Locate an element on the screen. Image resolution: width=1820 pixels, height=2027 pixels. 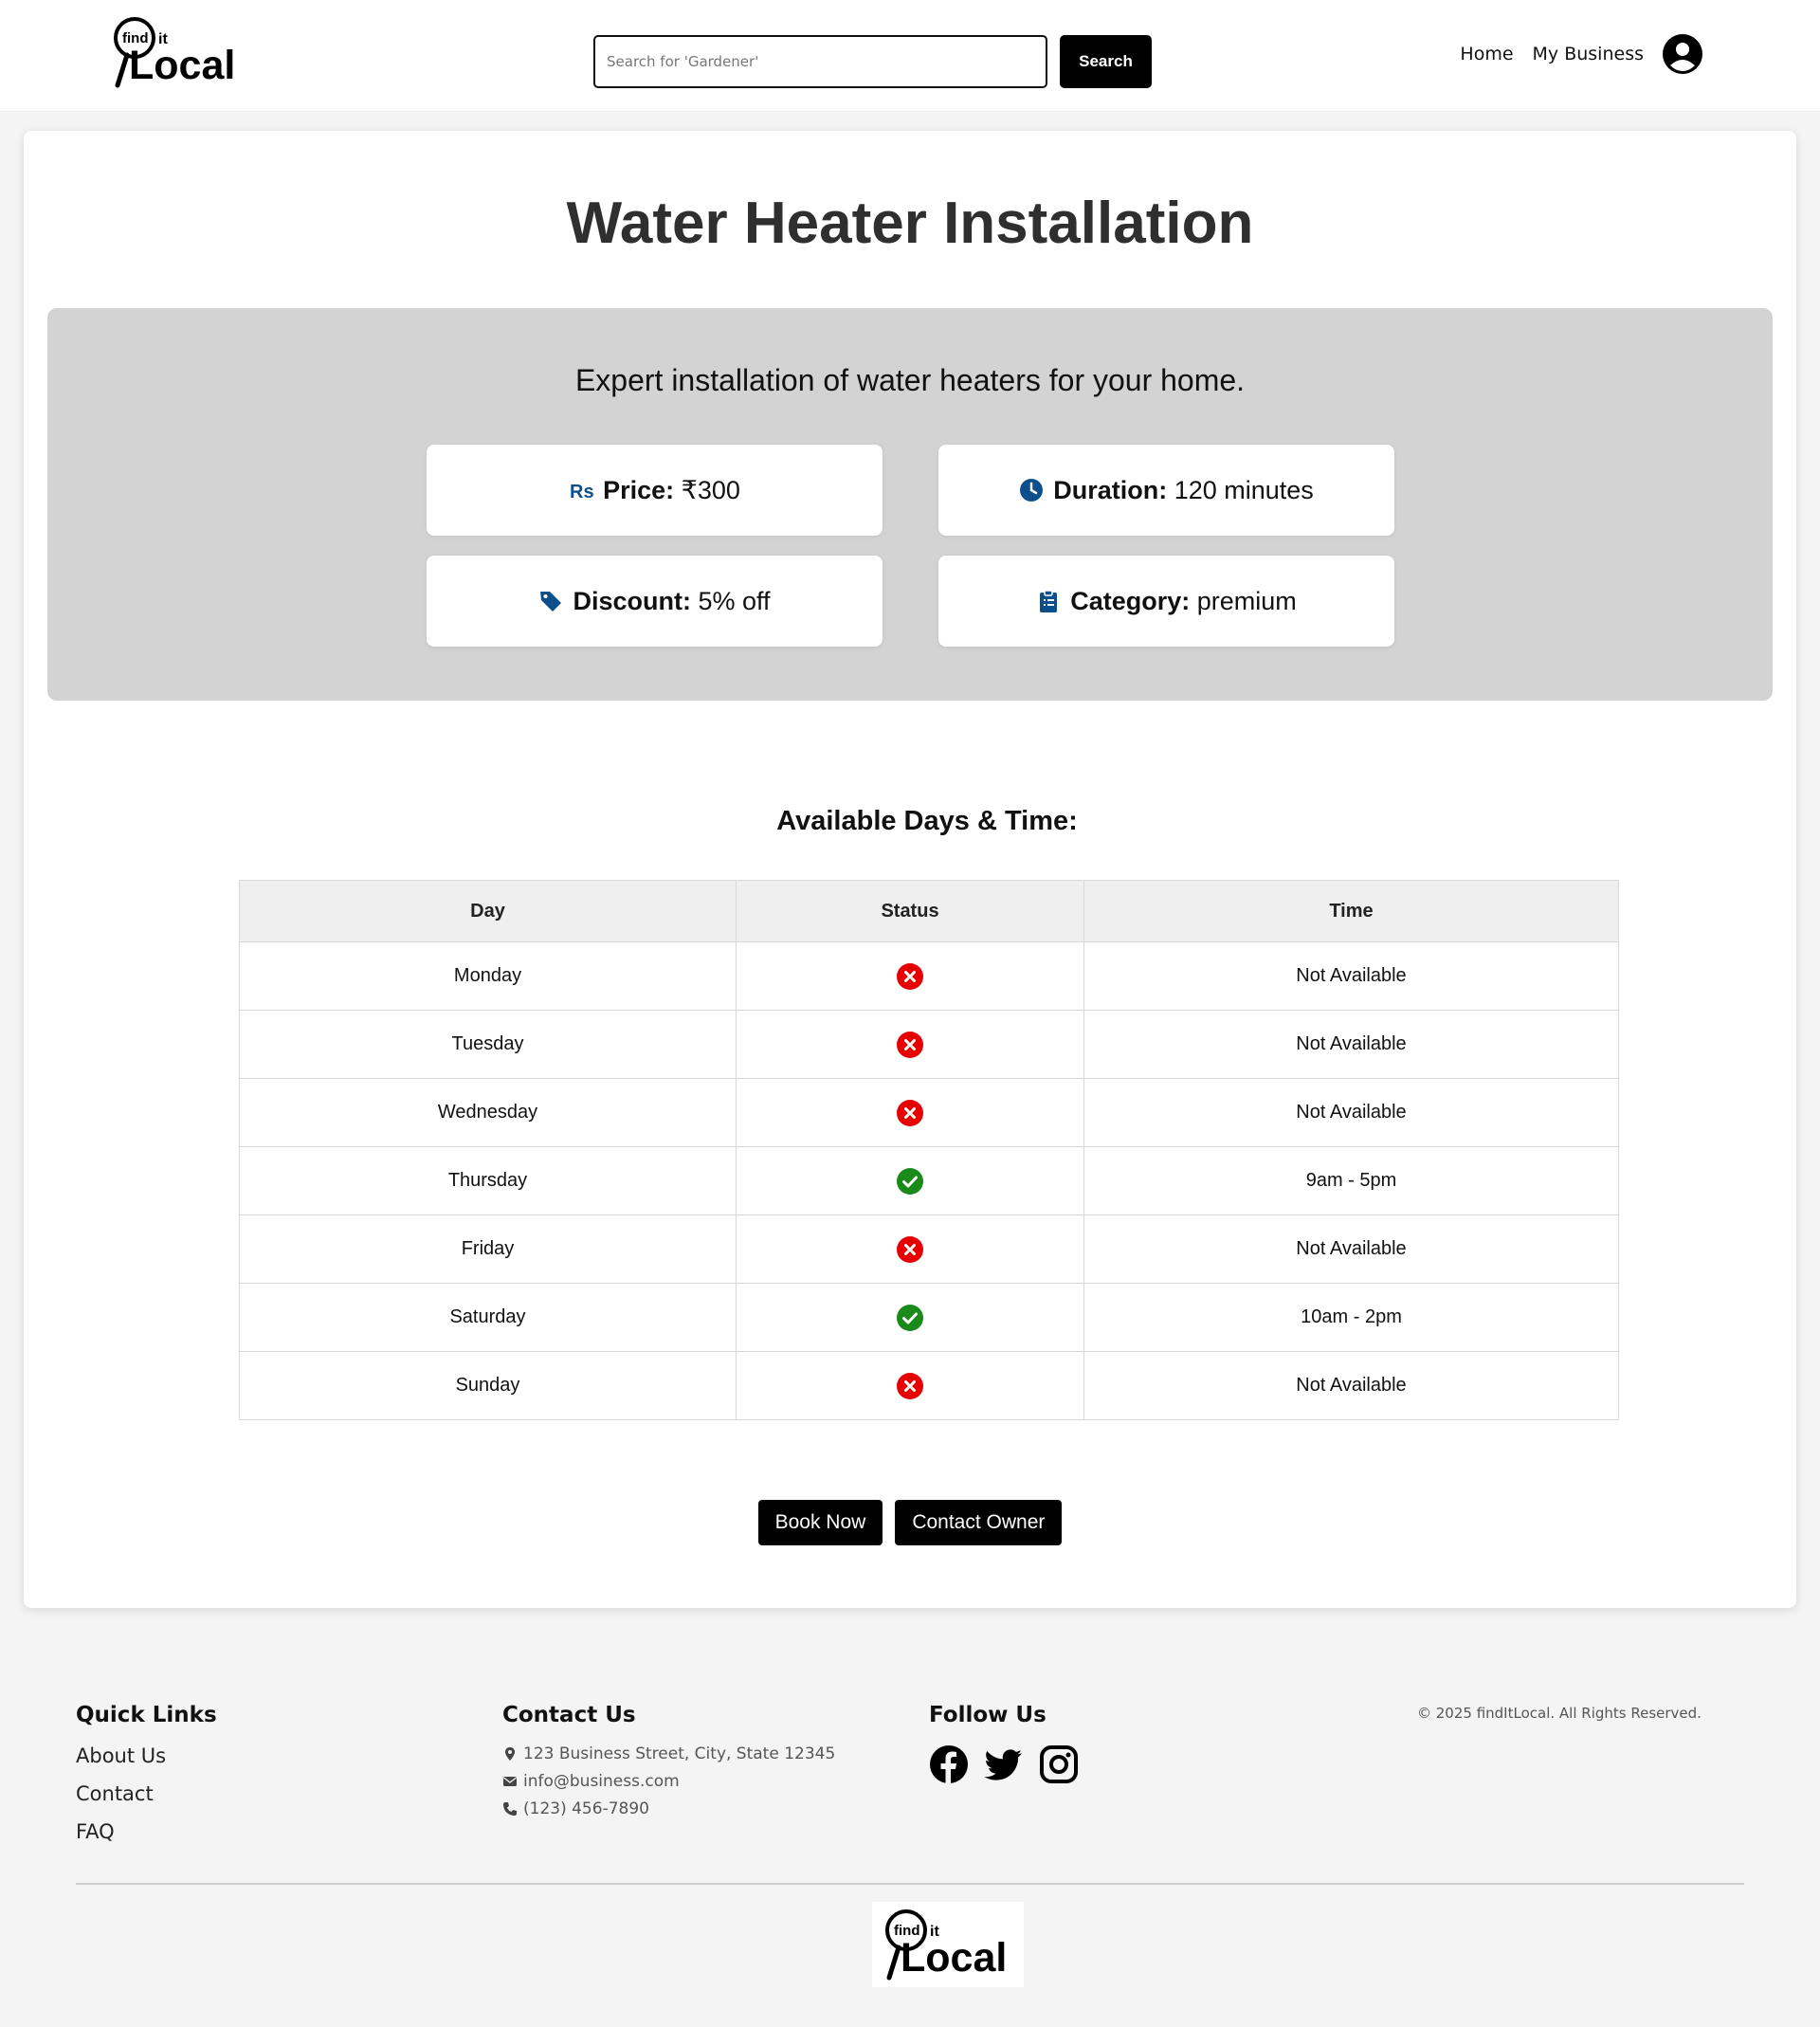
search-bar: Search is located at coordinates (872, 61).